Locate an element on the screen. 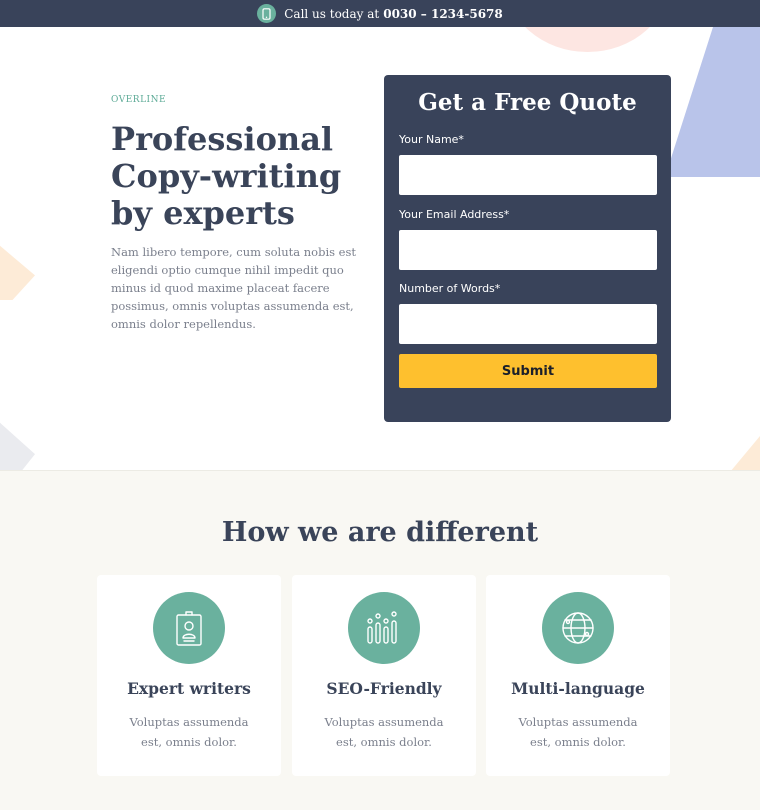 Image resolution: width=760 pixels, height=810 pixels. id-badge-icon is located at coordinates (189, 628).